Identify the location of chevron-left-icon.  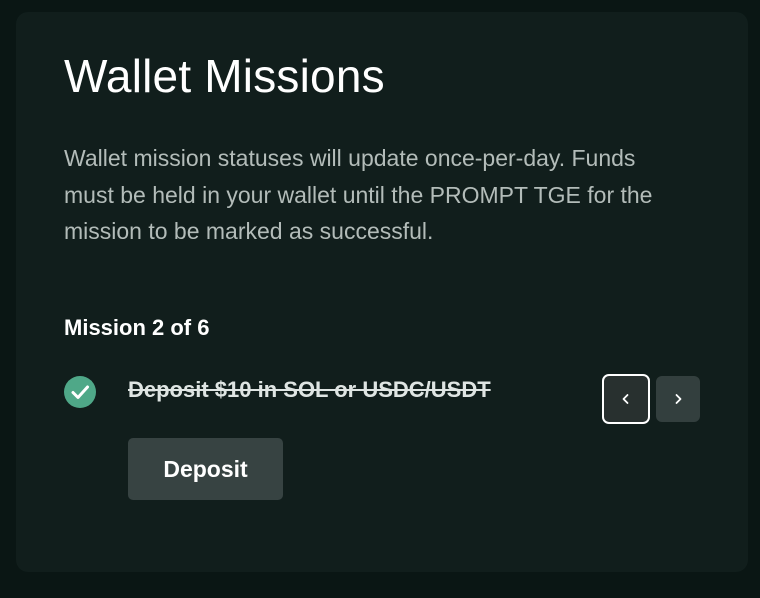
(626, 399).